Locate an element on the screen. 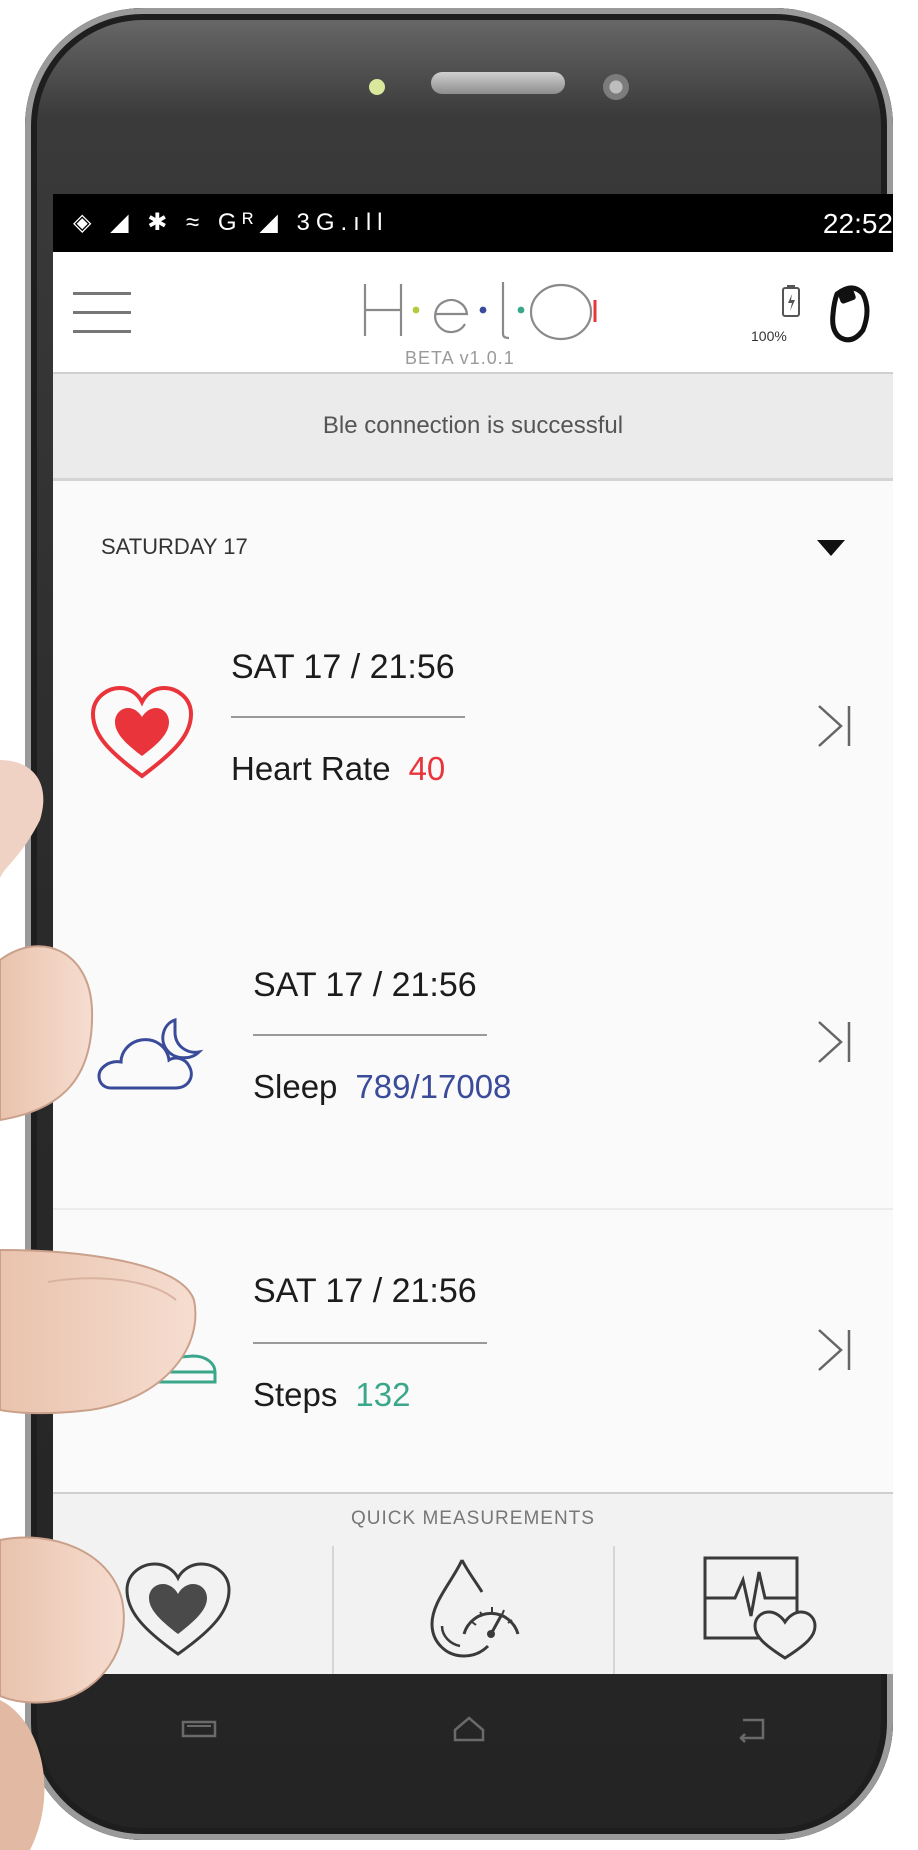 This screenshot has width=918, height=1850. quick-ecg-button is located at coordinates (754, 1613).